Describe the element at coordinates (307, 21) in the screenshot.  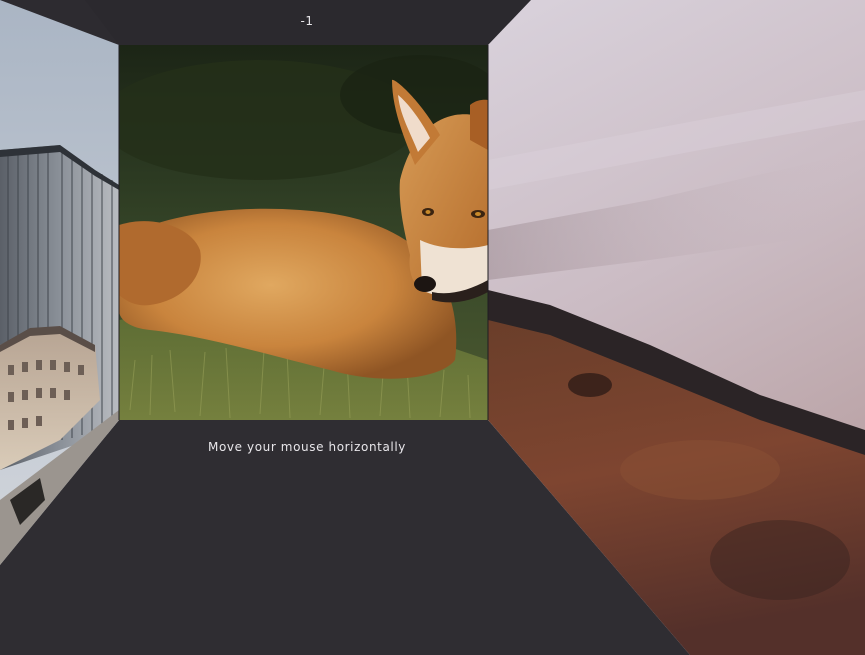
I see `slide-counter: -1` at that location.